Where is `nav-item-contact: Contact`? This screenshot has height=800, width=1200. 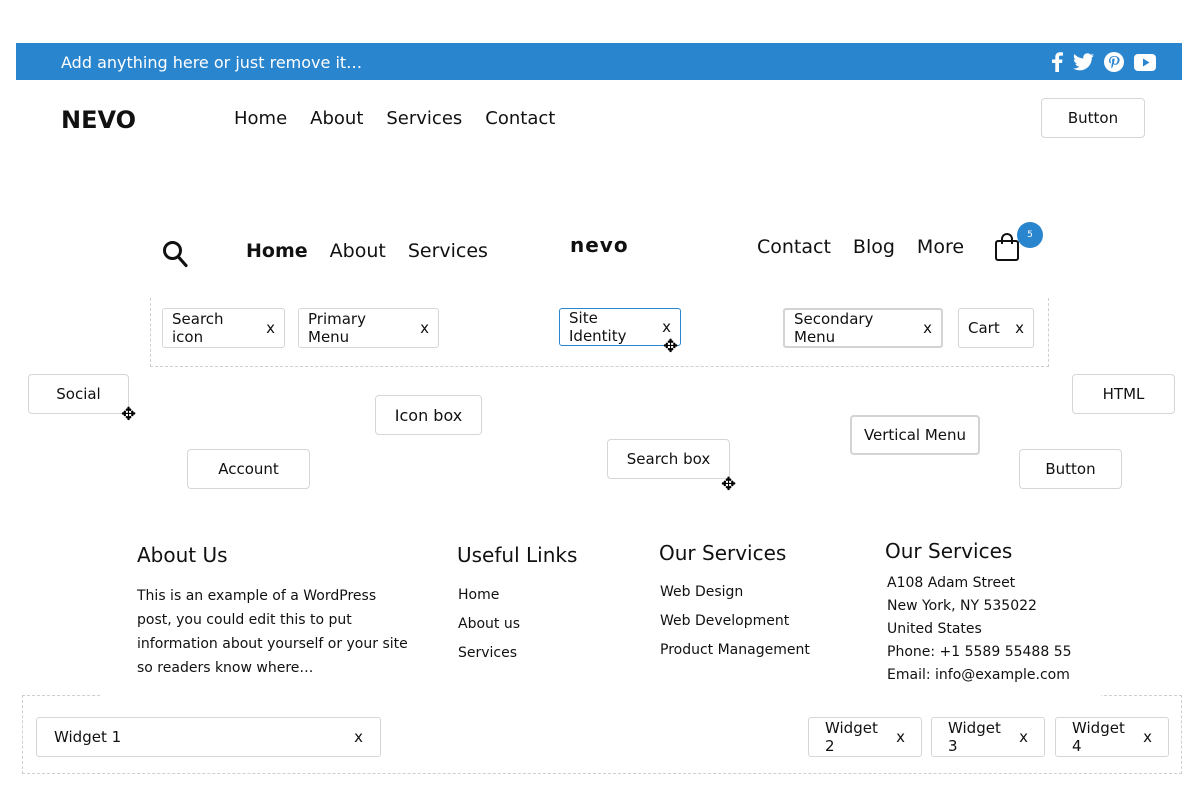
nav-item-contact: Contact is located at coordinates (520, 118).